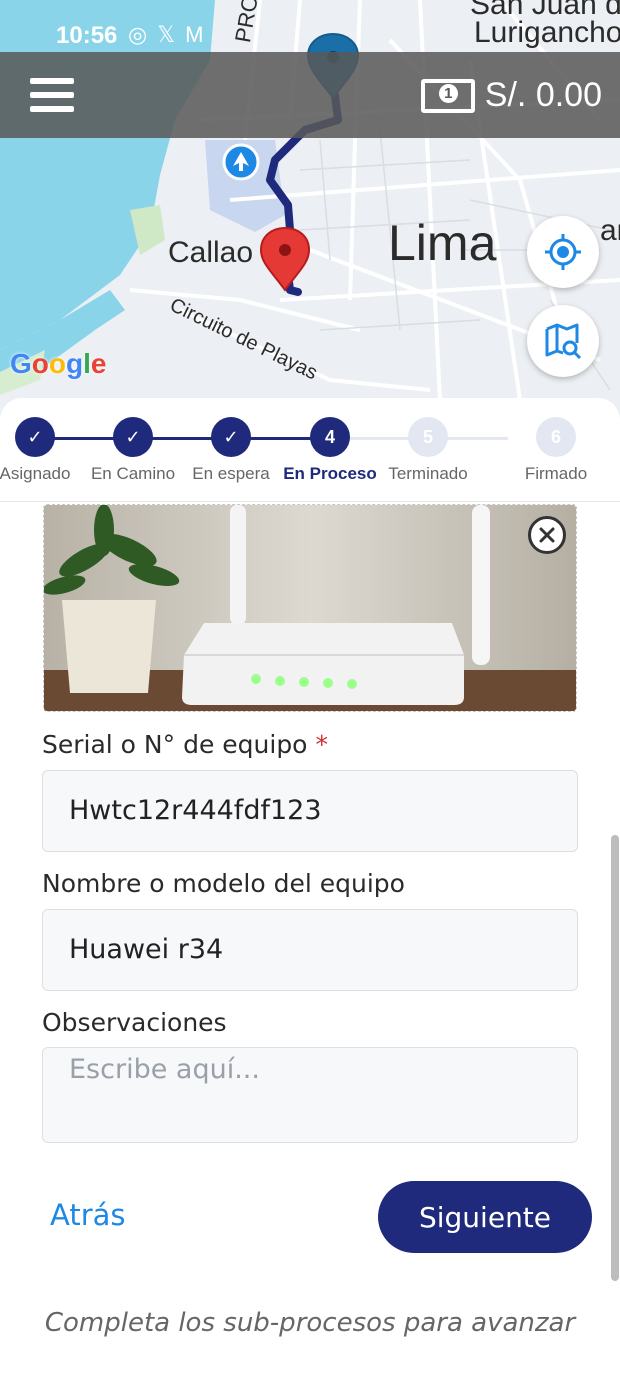 The width and height of the screenshot is (620, 1384). What do you see at coordinates (211, 252) in the screenshot?
I see `map-label-callao: Callao` at bounding box center [211, 252].